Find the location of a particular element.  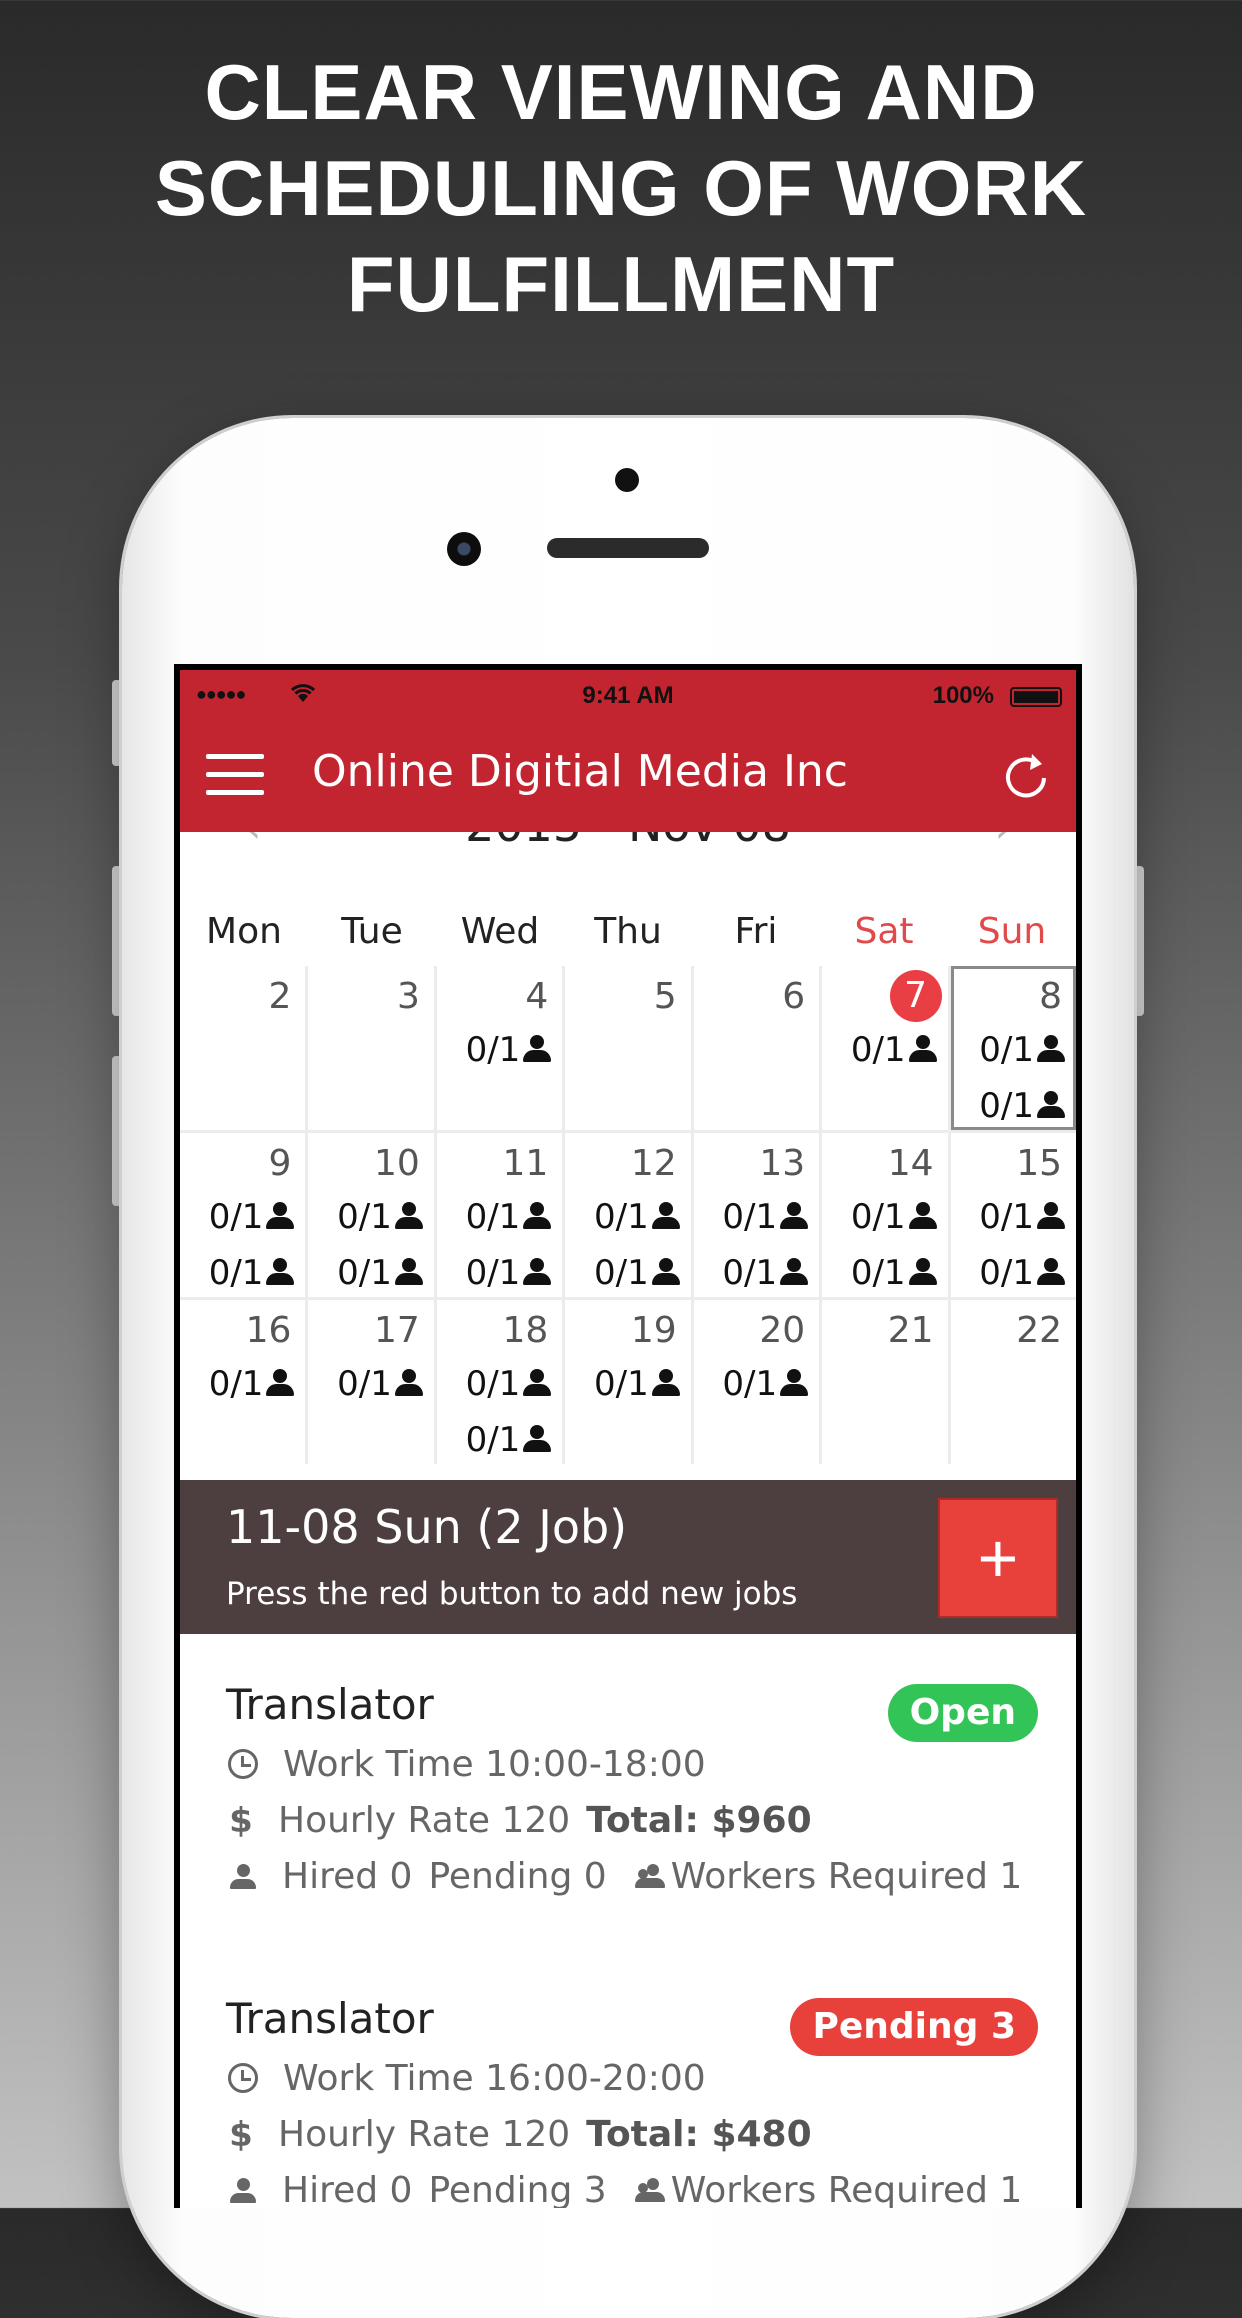

day-number: 16 is located at coordinates (268, 1330).